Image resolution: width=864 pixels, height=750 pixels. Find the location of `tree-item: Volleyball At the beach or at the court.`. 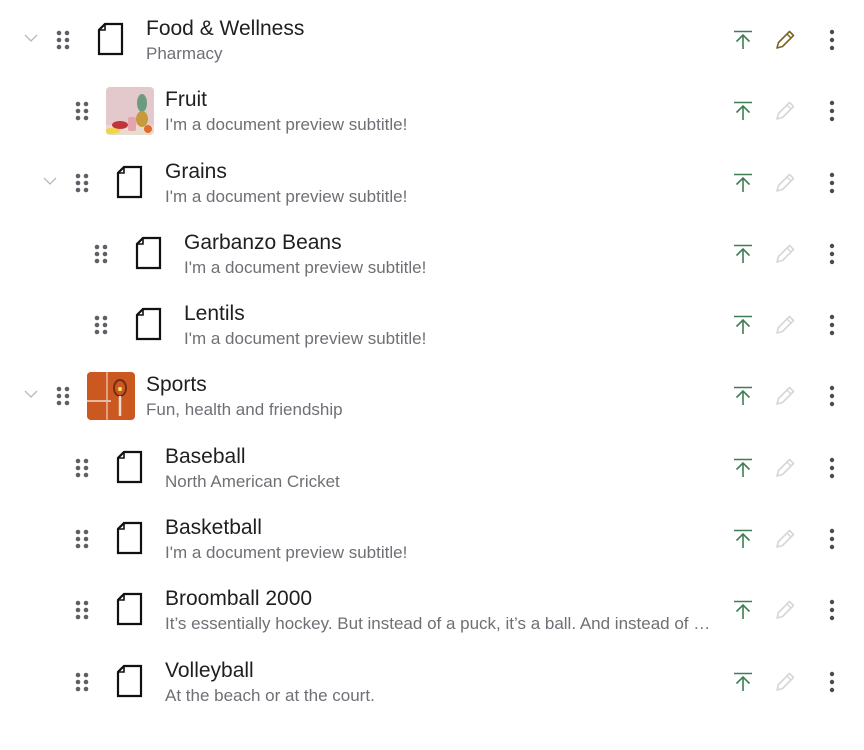

tree-item: Volleyball At the beach or at the court. is located at coordinates (432, 681).